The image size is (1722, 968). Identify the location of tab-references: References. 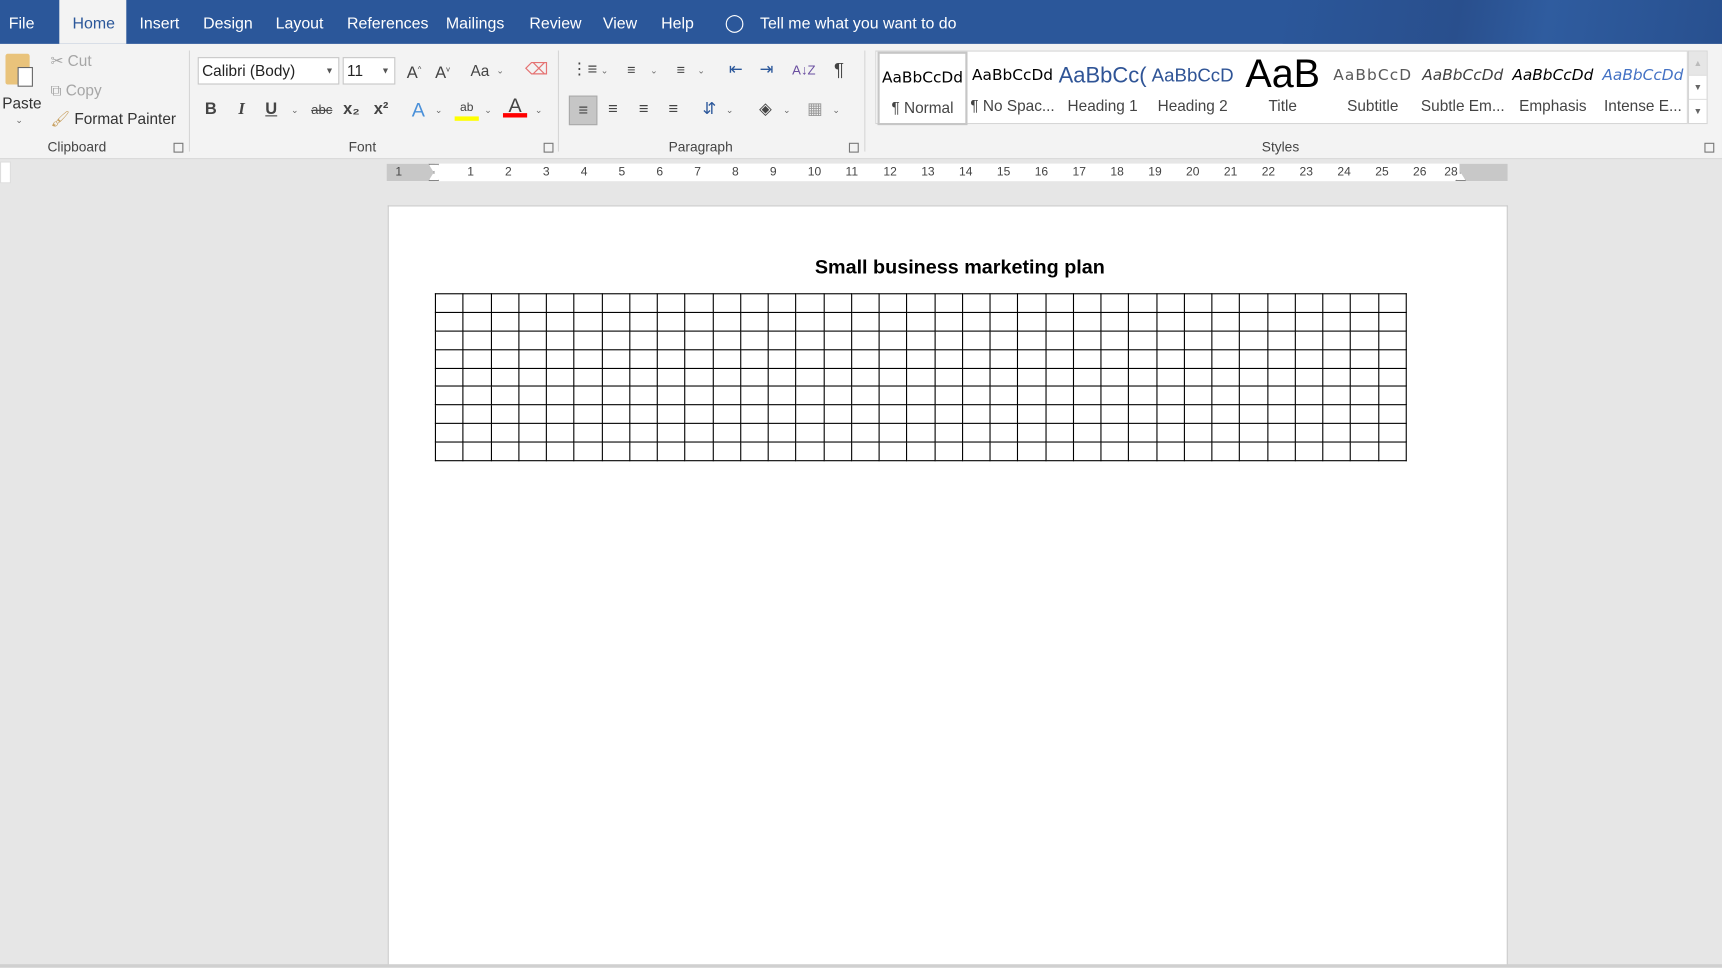
(388, 22).